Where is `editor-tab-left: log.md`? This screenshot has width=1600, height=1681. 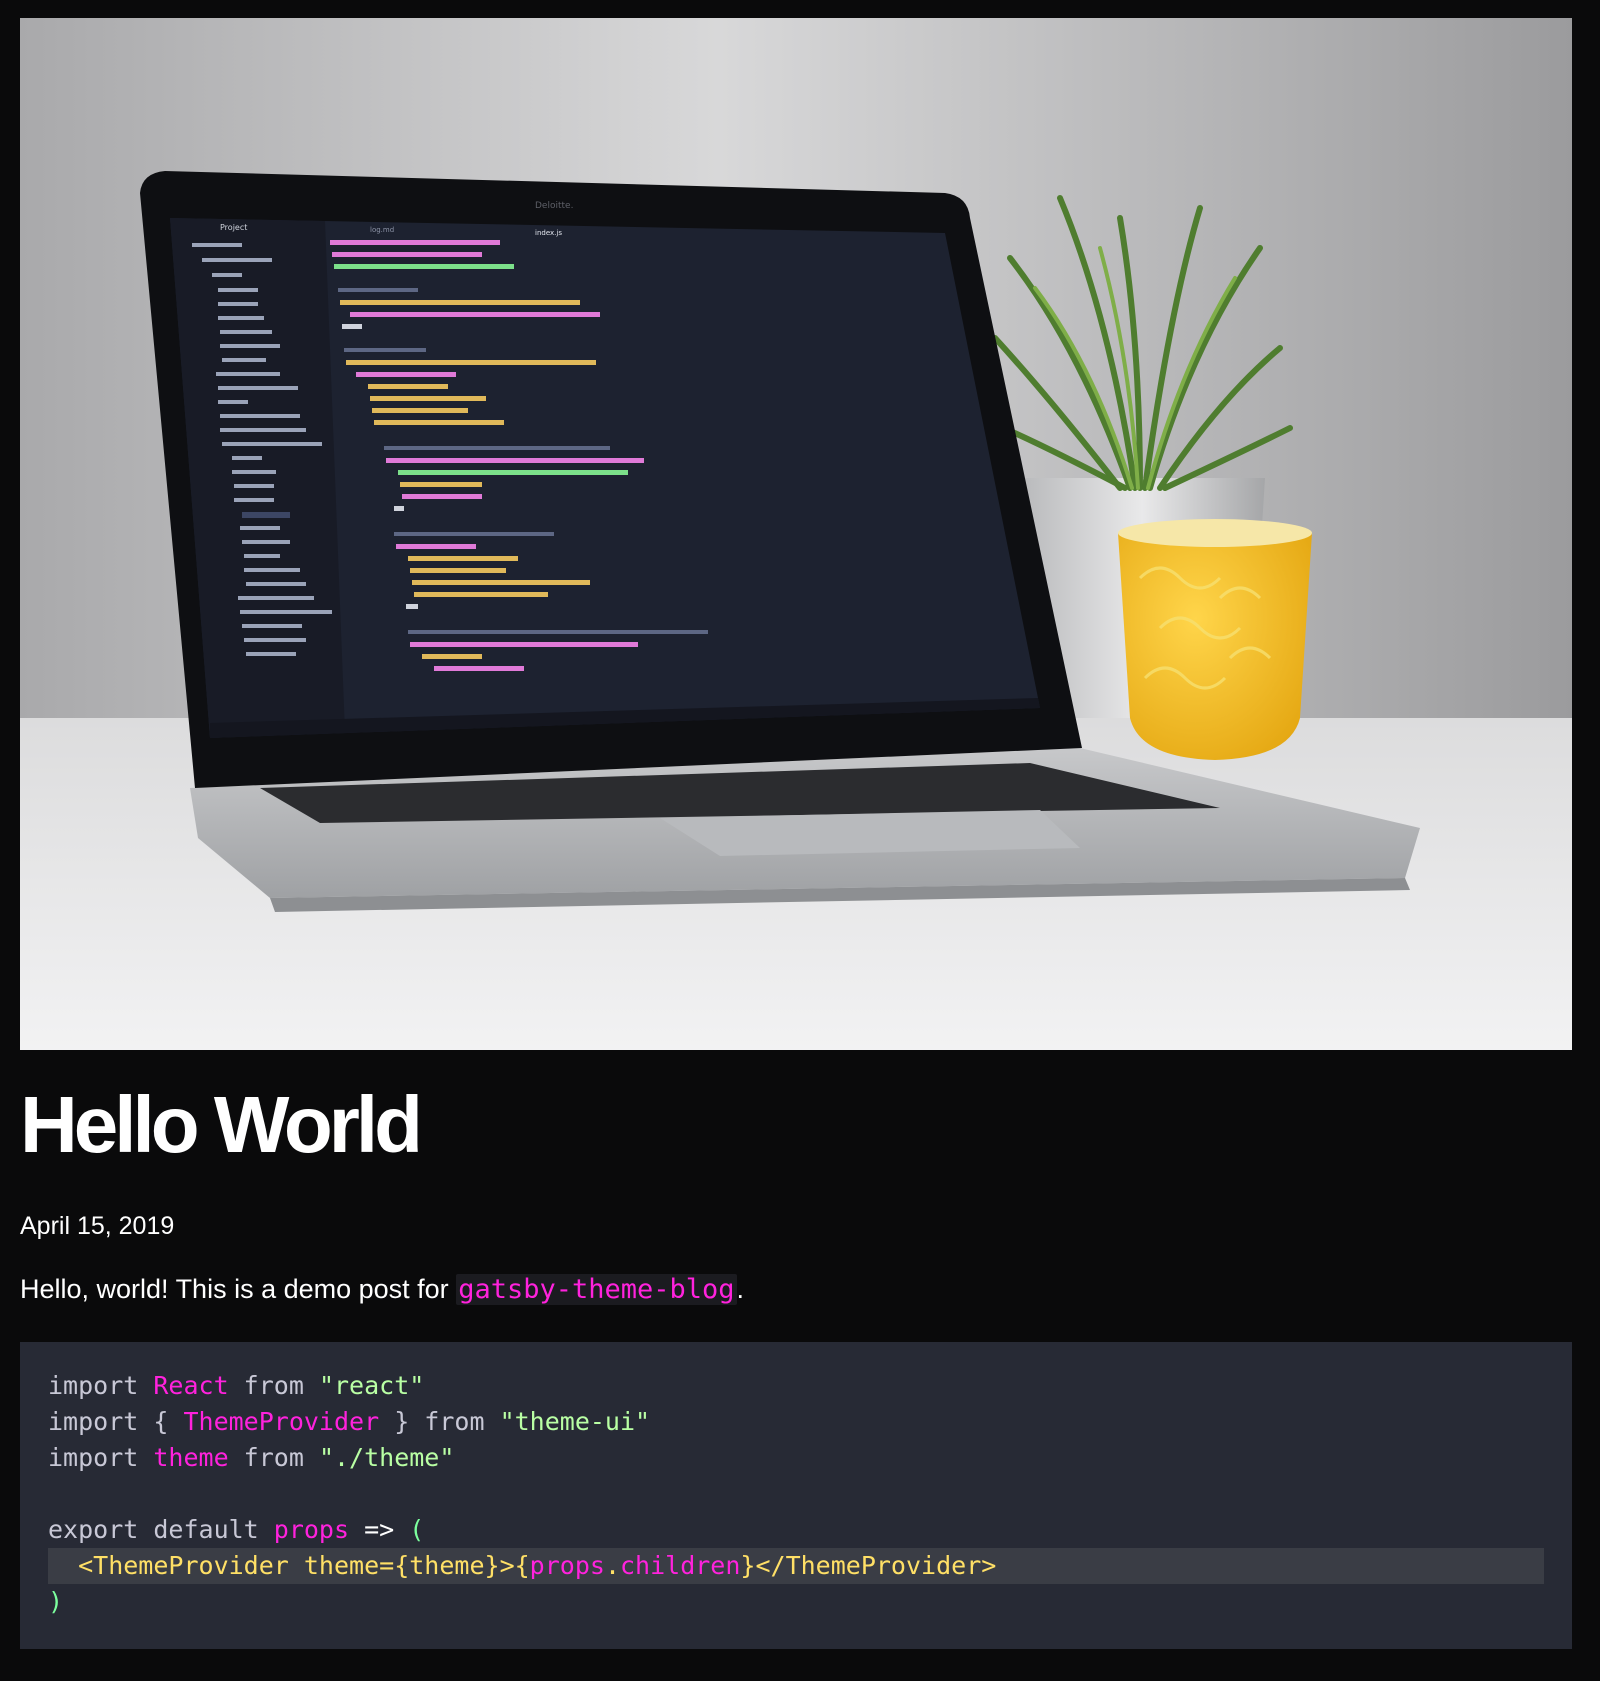 editor-tab-left: log.md is located at coordinates (382, 230).